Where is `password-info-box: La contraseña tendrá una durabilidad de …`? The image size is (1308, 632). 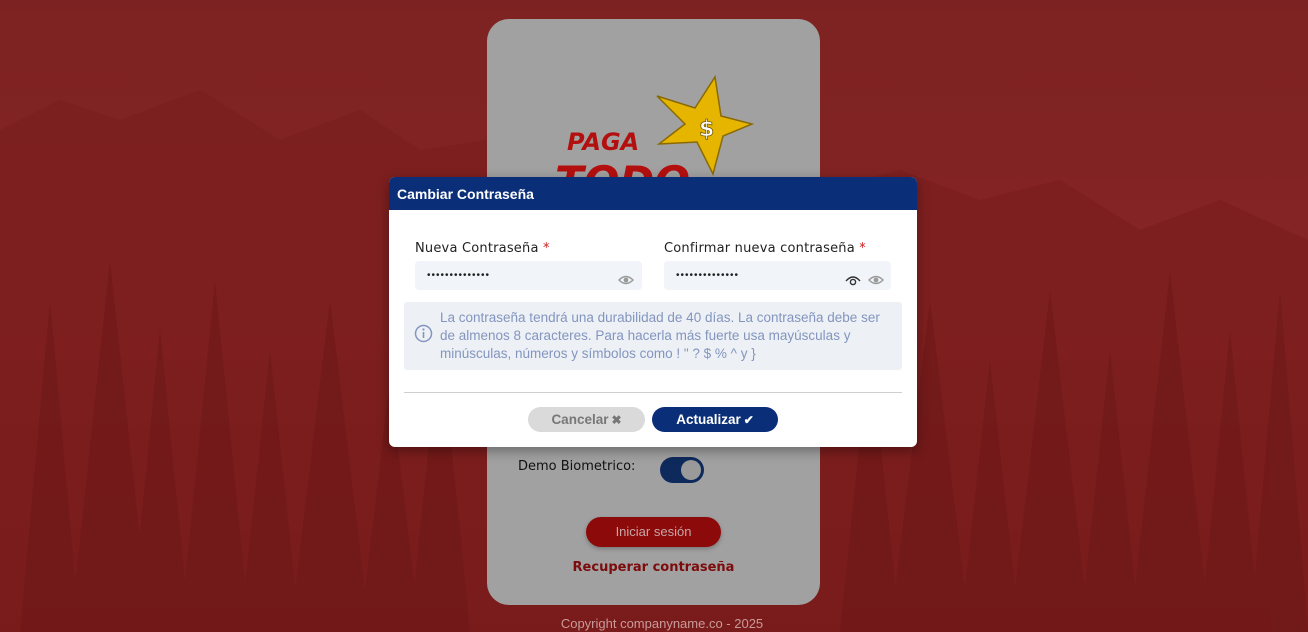 password-info-box: La contraseña tendrá una durabilidad de … is located at coordinates (653, 336).